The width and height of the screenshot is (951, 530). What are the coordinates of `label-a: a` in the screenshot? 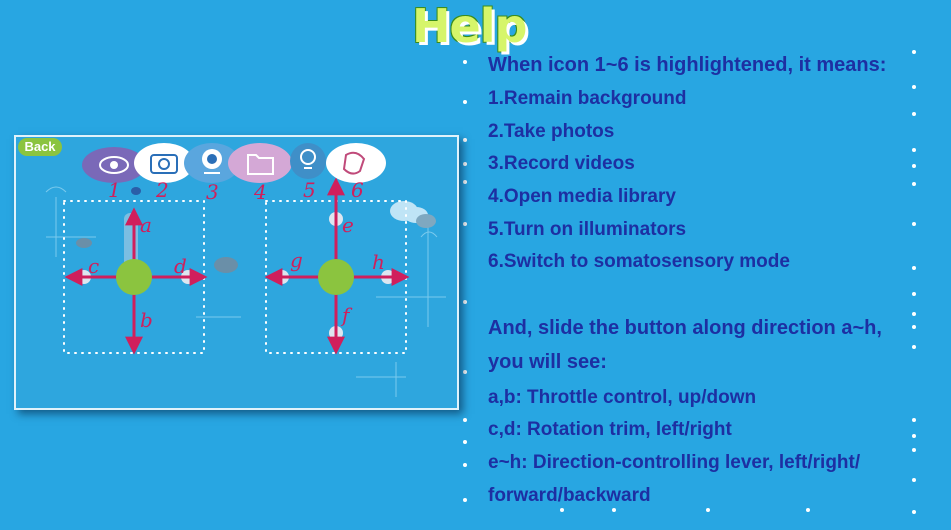 It's located at (146, 225).